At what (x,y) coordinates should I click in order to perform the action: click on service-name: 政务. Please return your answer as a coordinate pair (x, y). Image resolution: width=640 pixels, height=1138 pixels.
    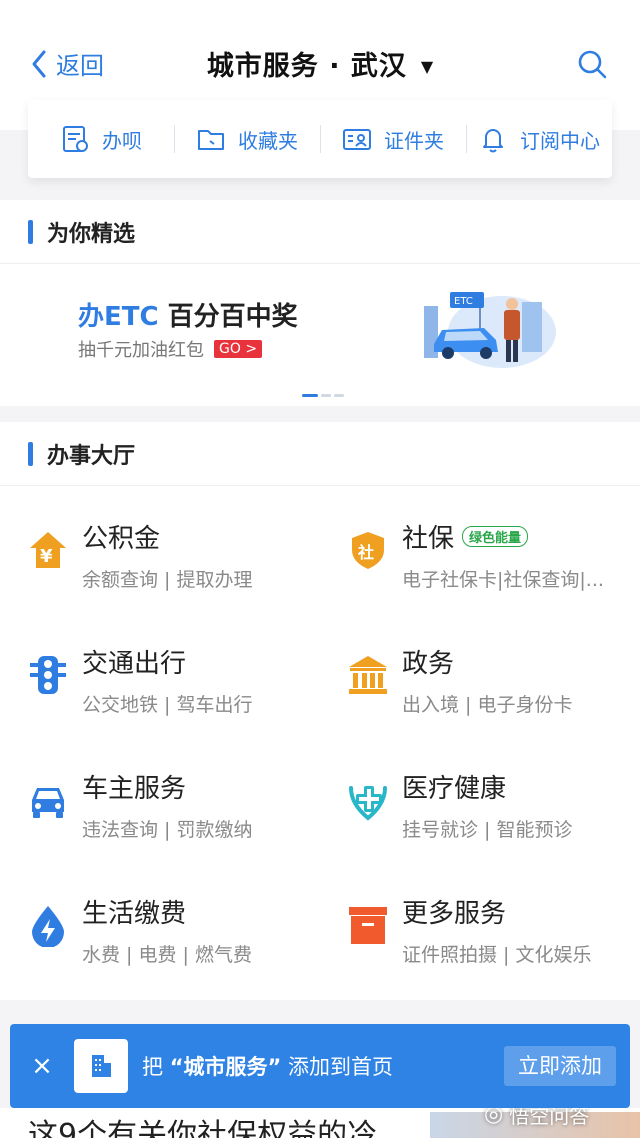
    Looking at the image, I should click on (428, 664).